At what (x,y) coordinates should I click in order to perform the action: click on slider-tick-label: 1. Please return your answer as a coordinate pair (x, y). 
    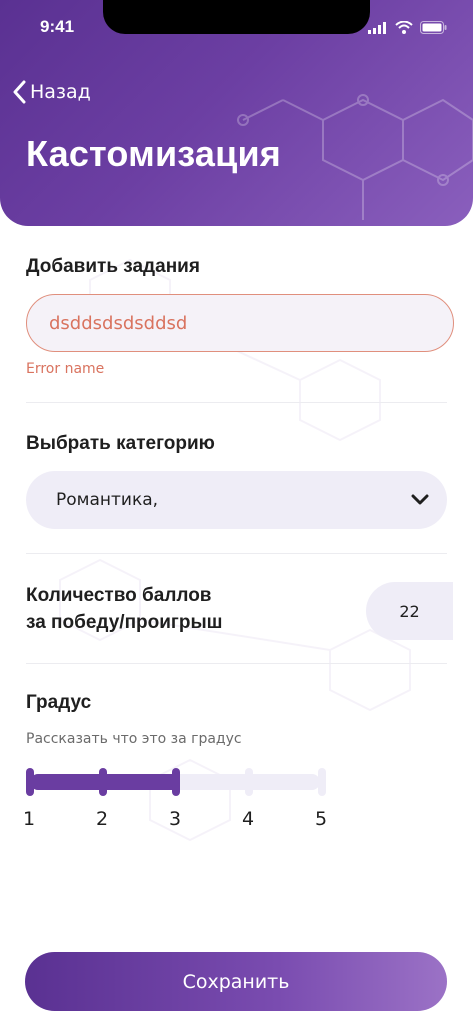
    Looking at the image, I should click on (29, 819).